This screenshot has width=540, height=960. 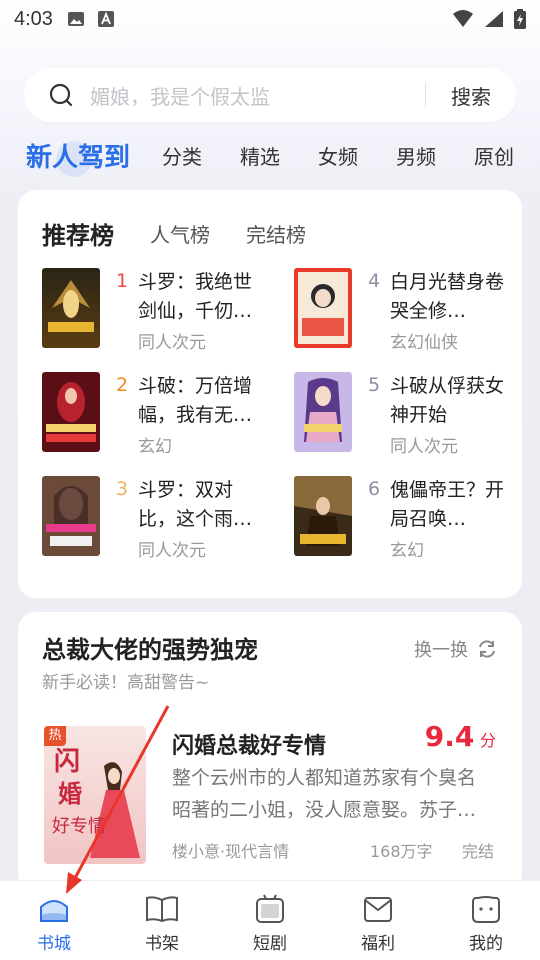 I want to click on tab-female: 女频, so click(x=338, y=155).